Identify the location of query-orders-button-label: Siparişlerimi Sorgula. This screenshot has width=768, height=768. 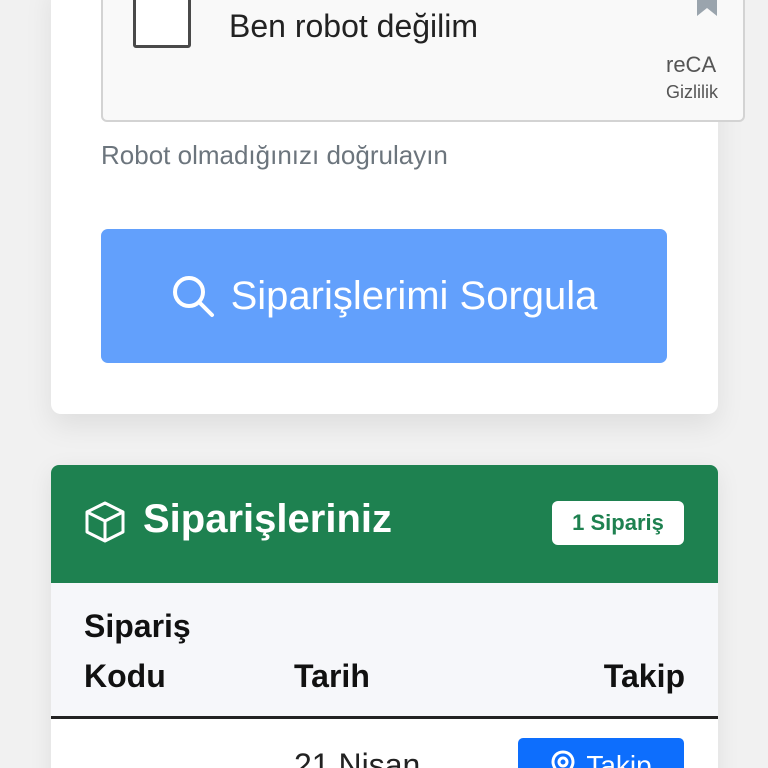
(414, 295).